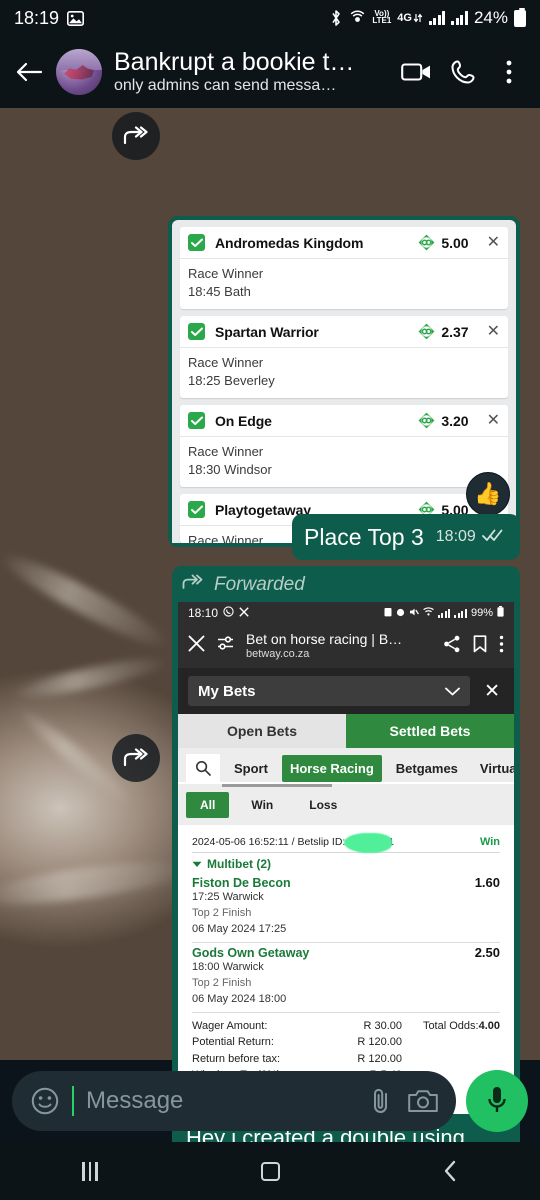  Describe the element at coordinates (346, 1042) in the screenshot. I see `financial-row: Potential Return: R 120.00` at that location.